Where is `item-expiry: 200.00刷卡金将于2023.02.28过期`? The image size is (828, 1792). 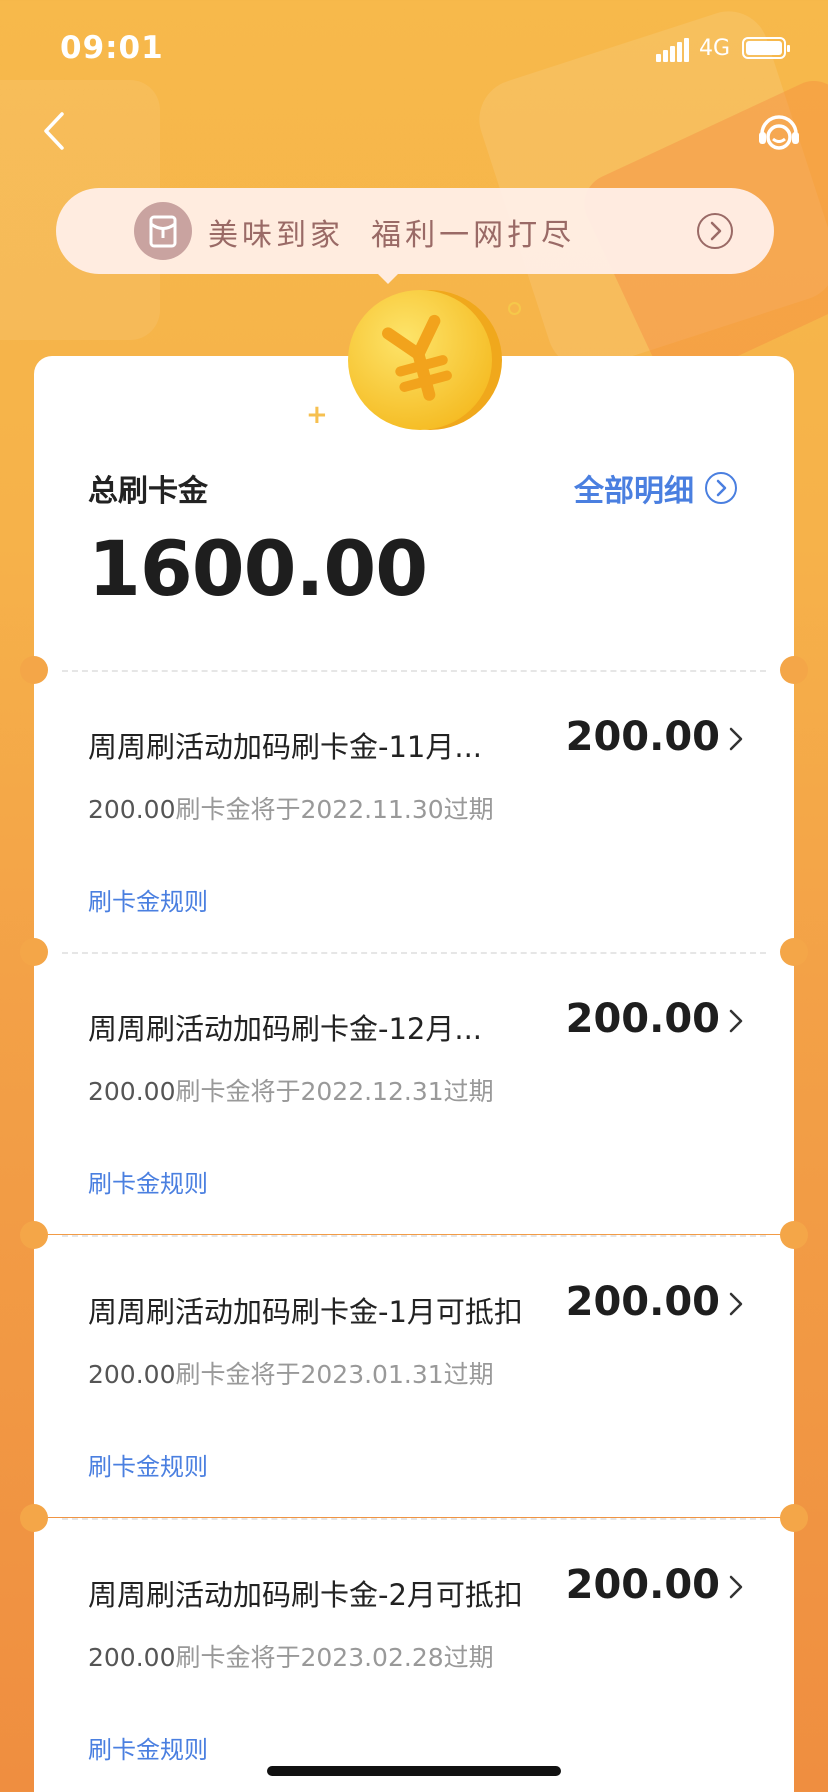
item-expiry: 200.00刷卡金将于2023.02.28过期 is located at coordinates (291, 1656).